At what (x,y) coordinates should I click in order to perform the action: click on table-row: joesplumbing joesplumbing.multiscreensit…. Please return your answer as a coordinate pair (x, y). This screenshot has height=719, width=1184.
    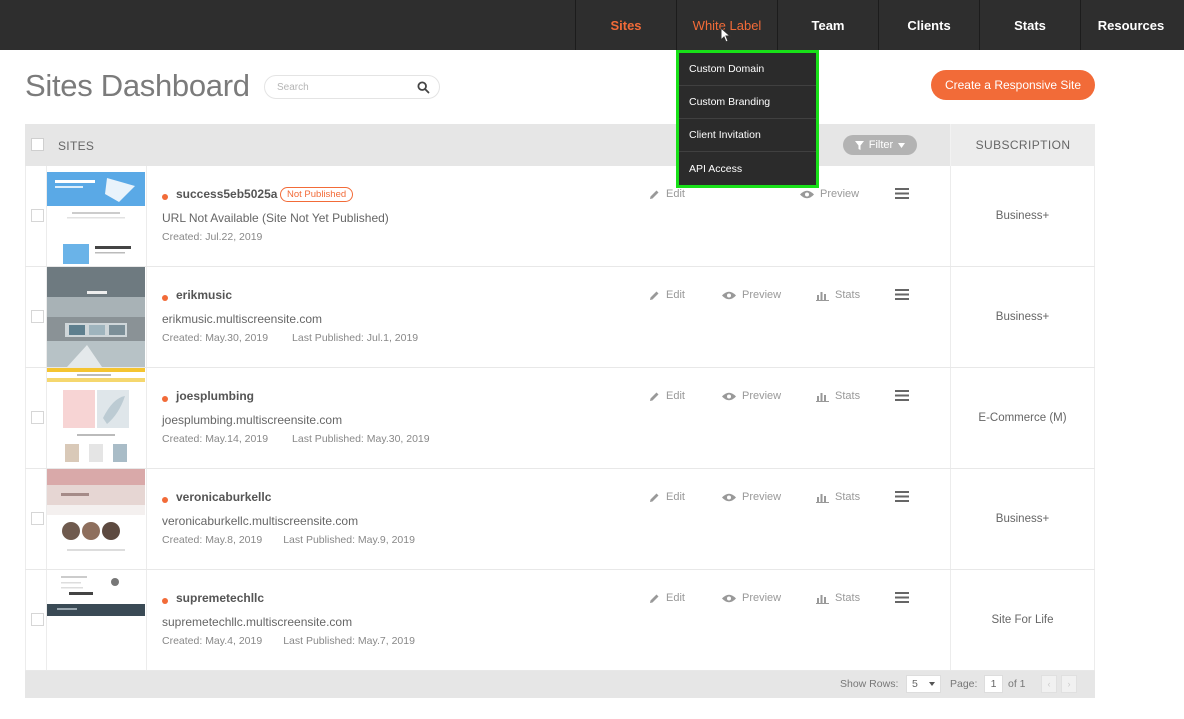
    Looking at the image, I should click on (560, 418).